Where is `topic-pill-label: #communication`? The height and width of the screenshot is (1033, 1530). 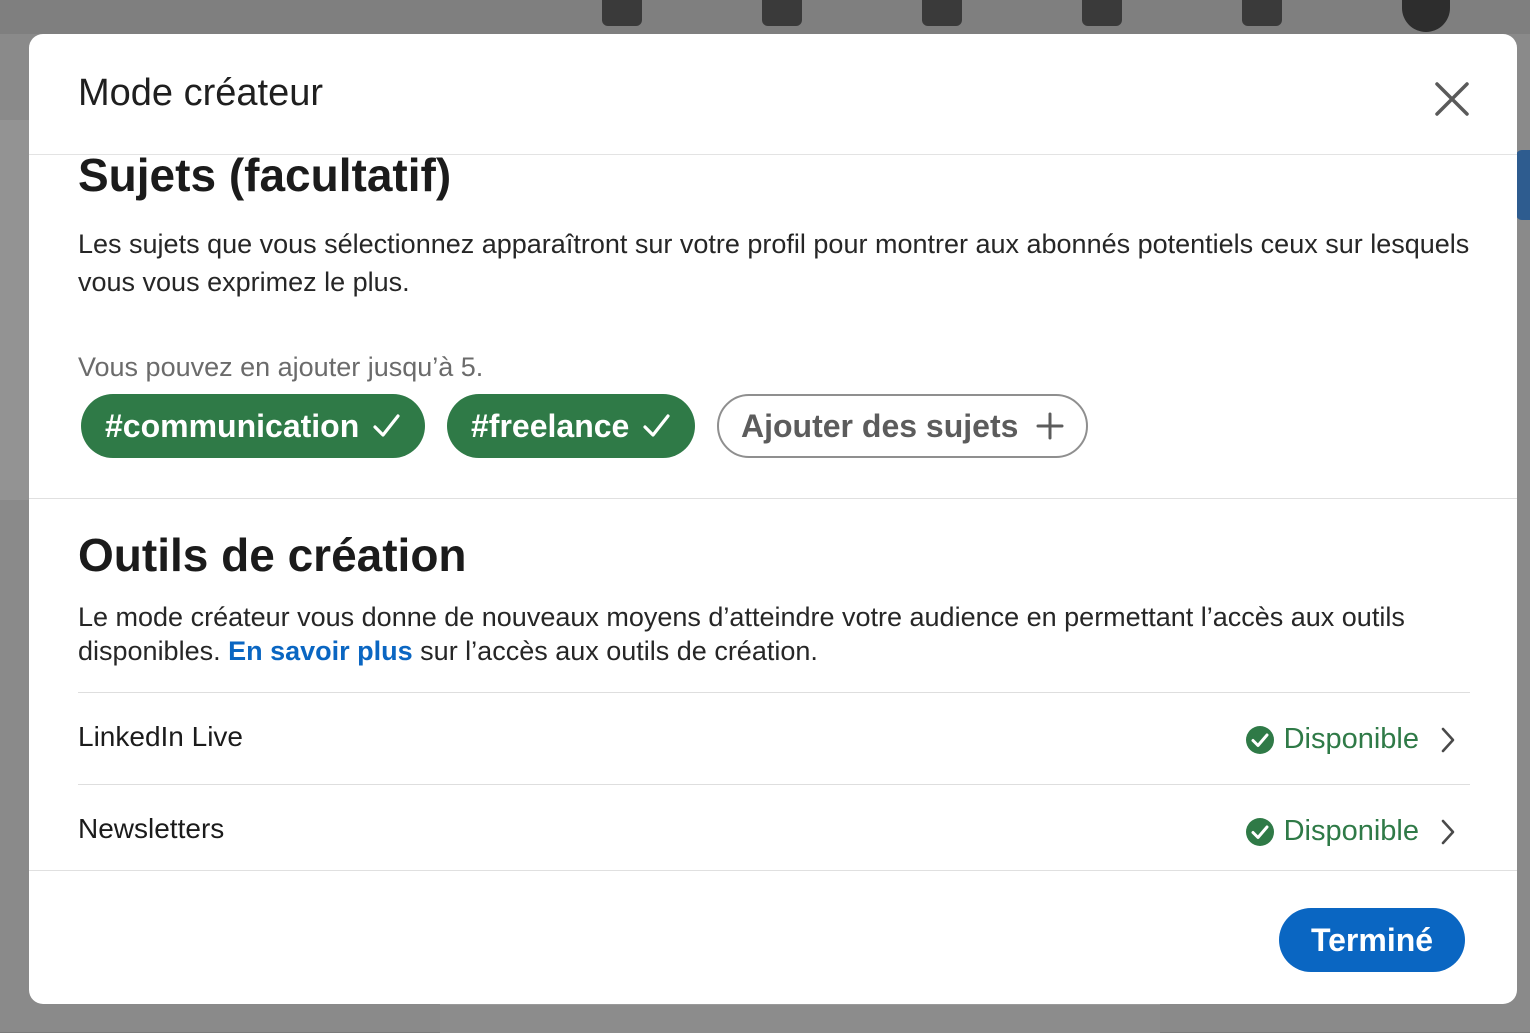 topic-pill-label: #communication is located at coordinates (232, 425).